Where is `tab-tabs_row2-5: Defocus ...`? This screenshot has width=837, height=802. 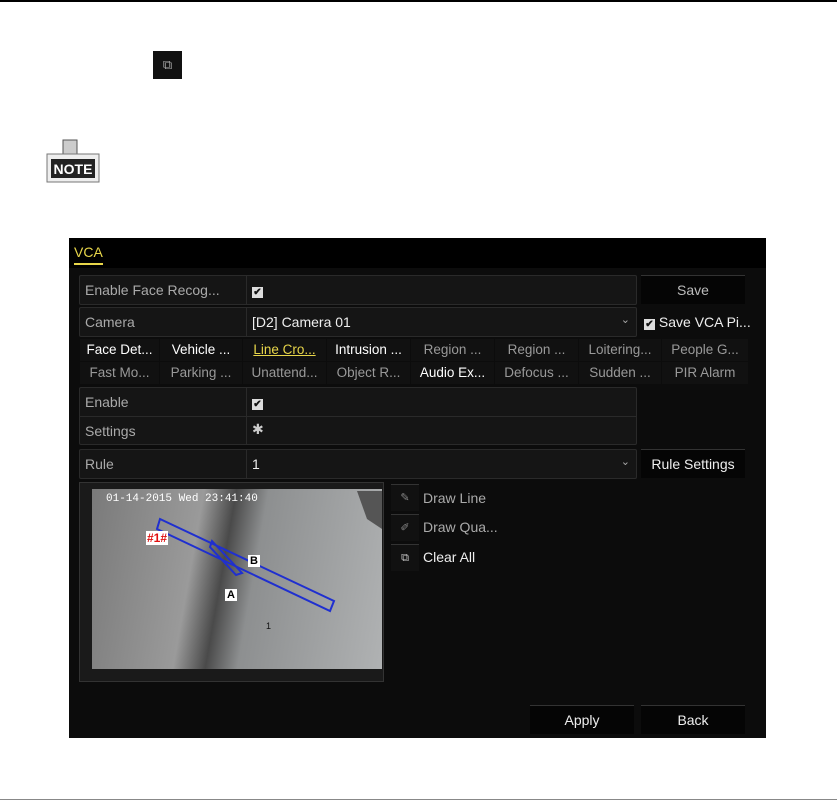
tab-tabs_row2-5: Defocus ... is located at coordinates (536, 373).